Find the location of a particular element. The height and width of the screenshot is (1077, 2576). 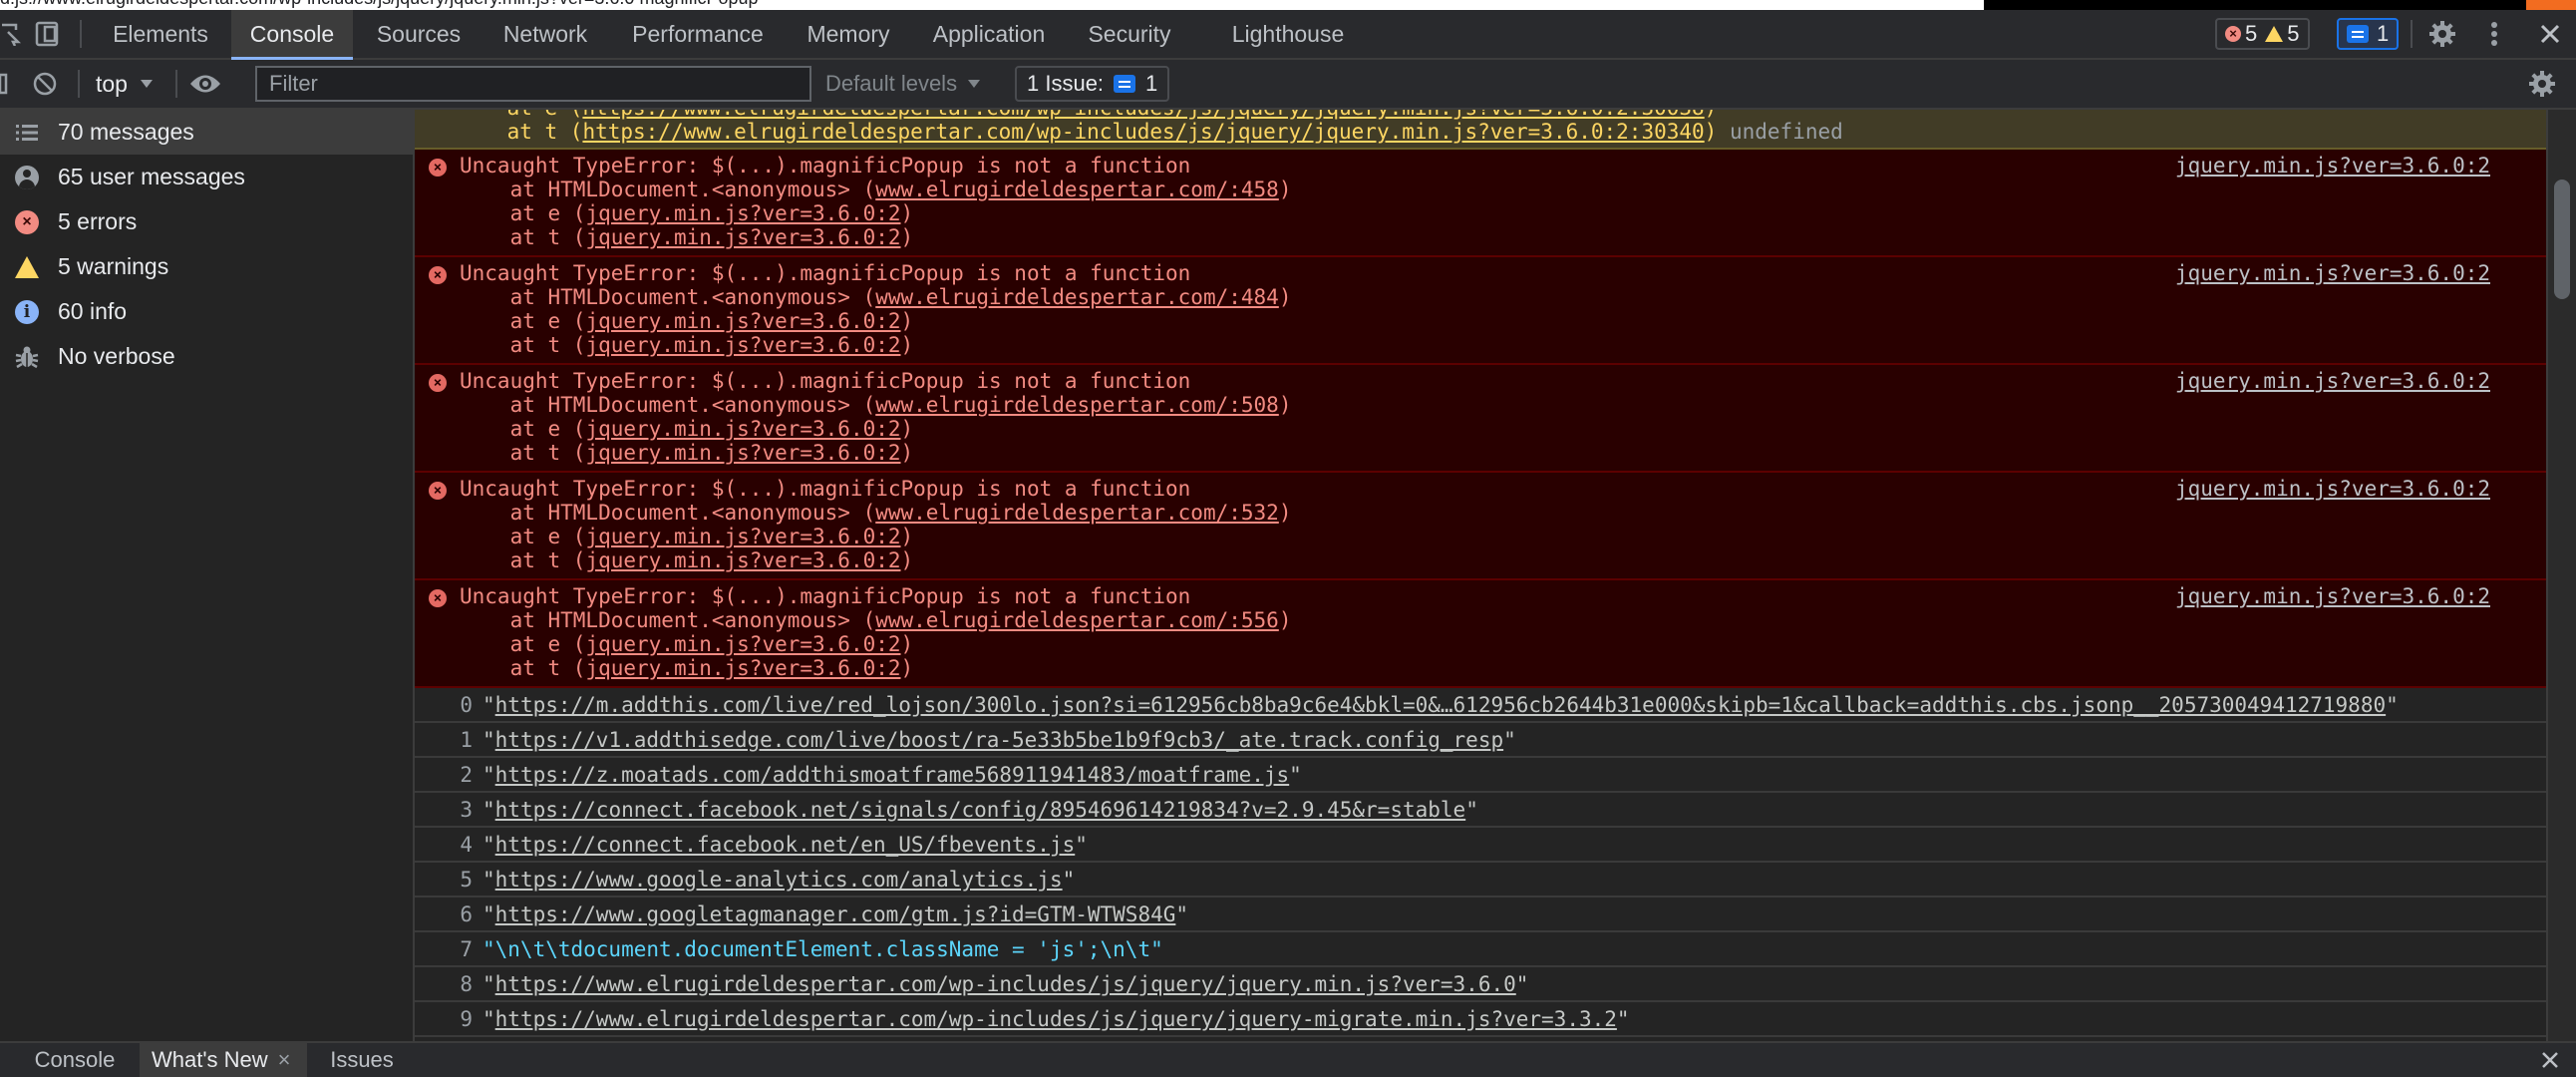

drawer-tab-issues: Issues is located at coordinates (362, 1060).